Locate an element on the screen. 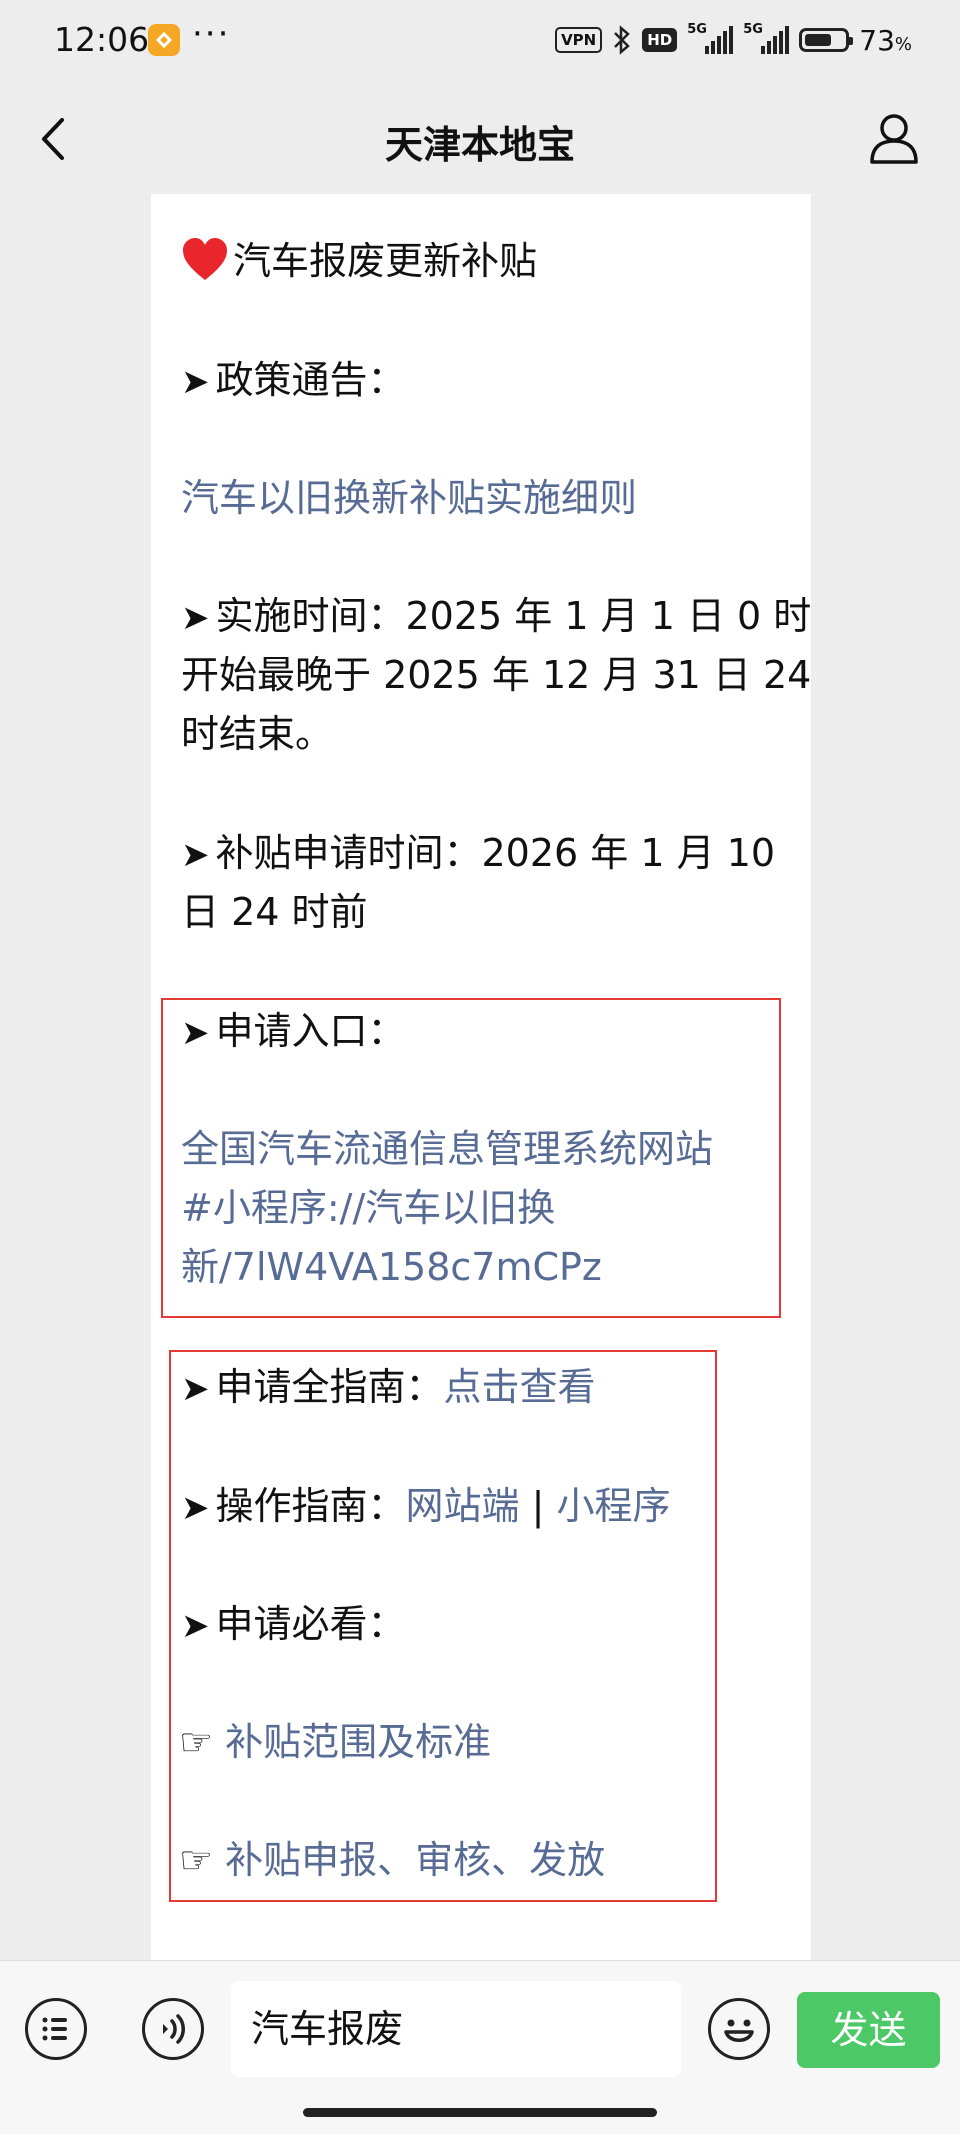 The height and width of the screenshot is (2134, 960). send-button: 发送 is located at coordinates (868, 2030).